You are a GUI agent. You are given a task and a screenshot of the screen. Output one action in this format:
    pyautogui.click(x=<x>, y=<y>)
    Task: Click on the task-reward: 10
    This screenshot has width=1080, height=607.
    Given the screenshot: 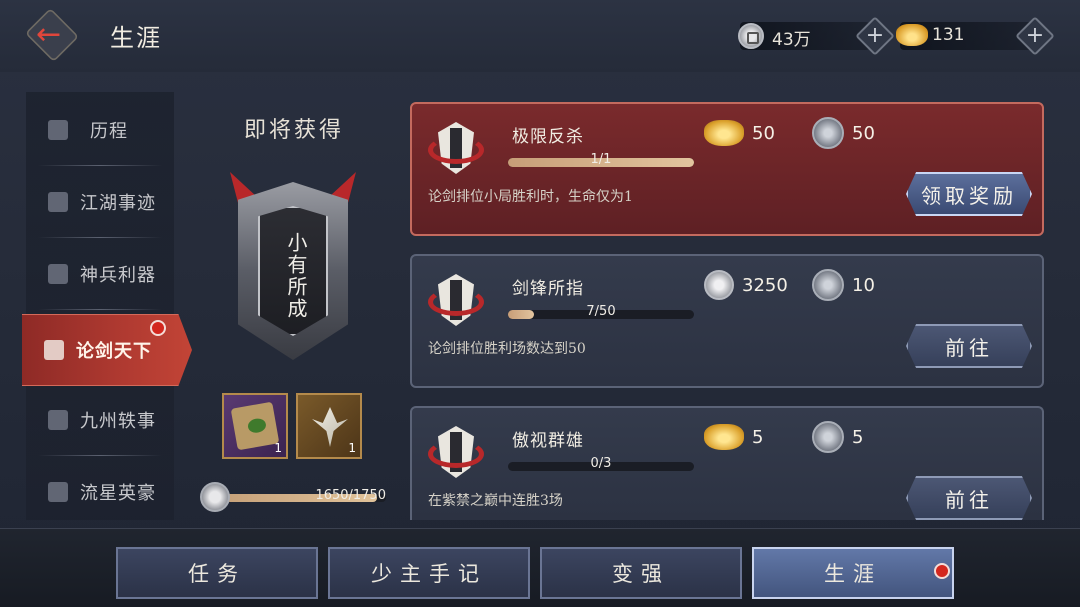 What is the action you would take?
    pyautogui.click(x=843, y=285)
    